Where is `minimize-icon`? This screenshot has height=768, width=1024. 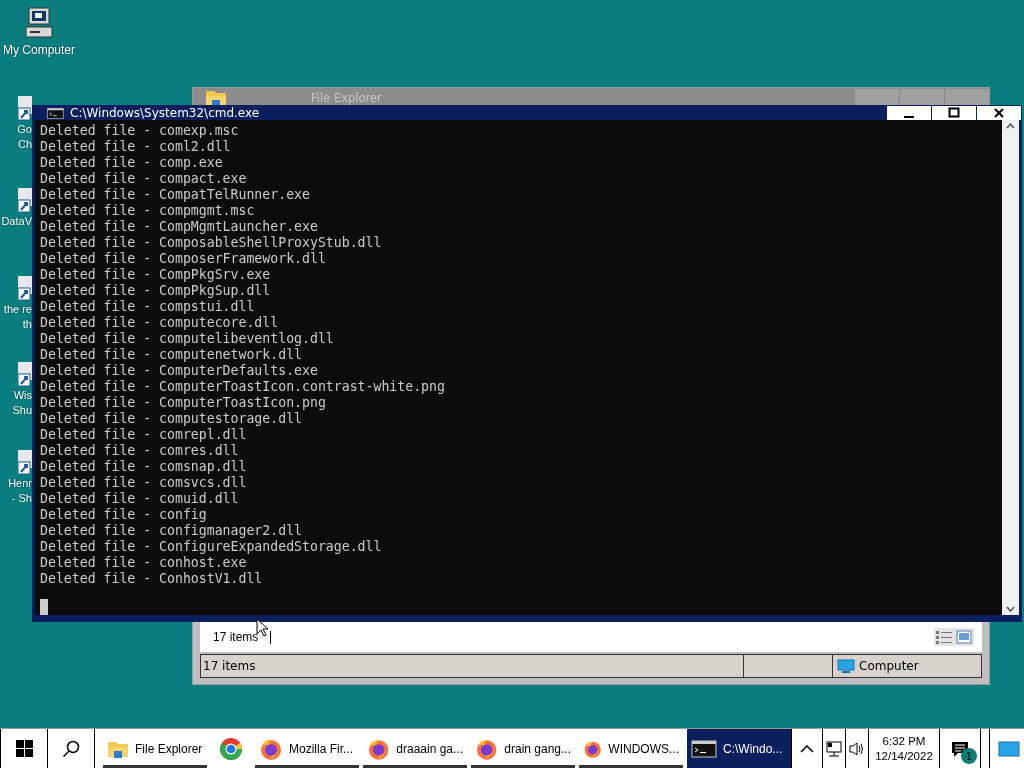 minimize-icon is located at coordinates (909, 117).